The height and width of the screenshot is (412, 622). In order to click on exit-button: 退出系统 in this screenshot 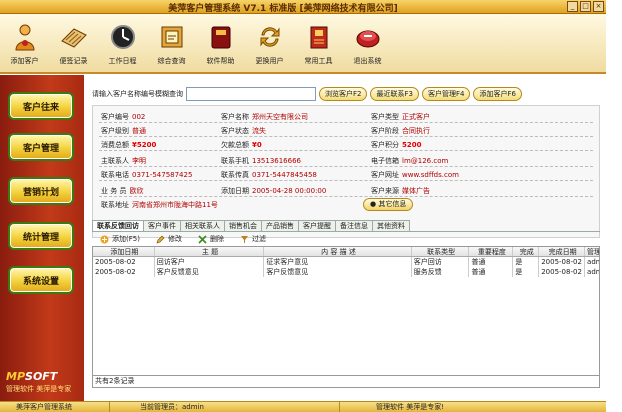, I will do `click(367, 44)`.